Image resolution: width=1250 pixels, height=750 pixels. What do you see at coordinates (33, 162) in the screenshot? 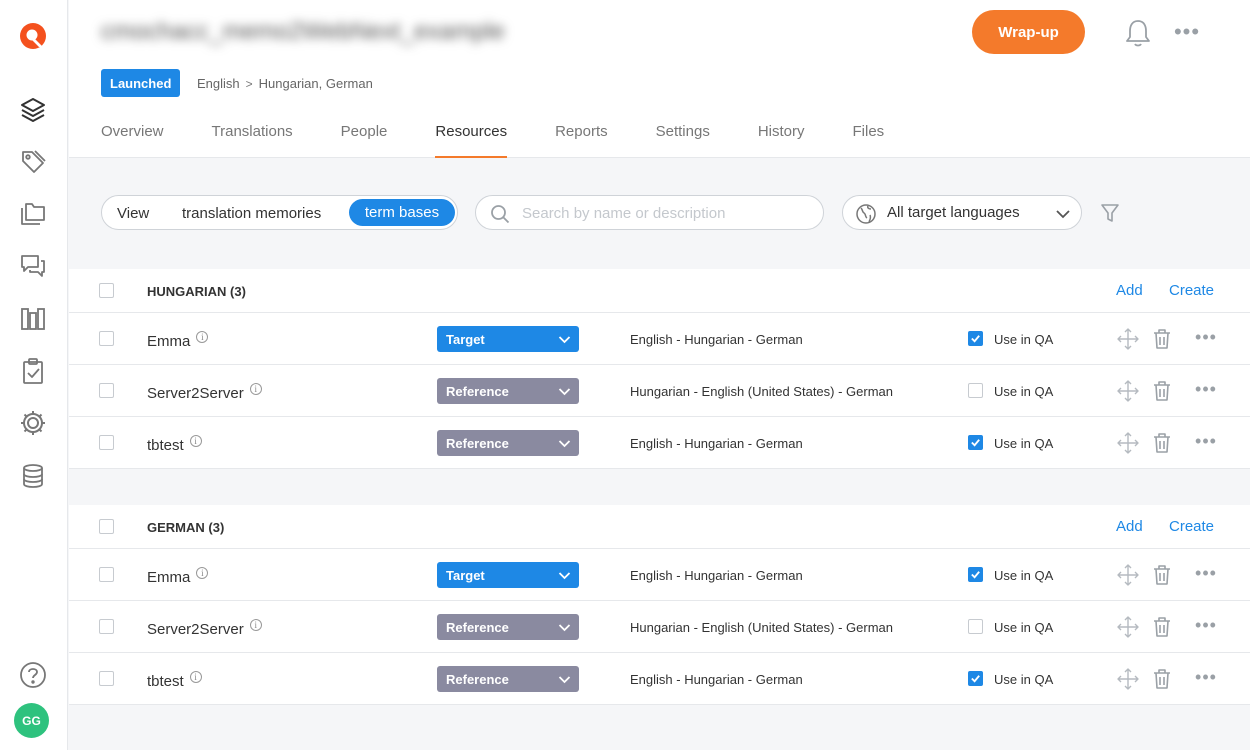
I see `tag-icon` at bounding box center [33, 162].